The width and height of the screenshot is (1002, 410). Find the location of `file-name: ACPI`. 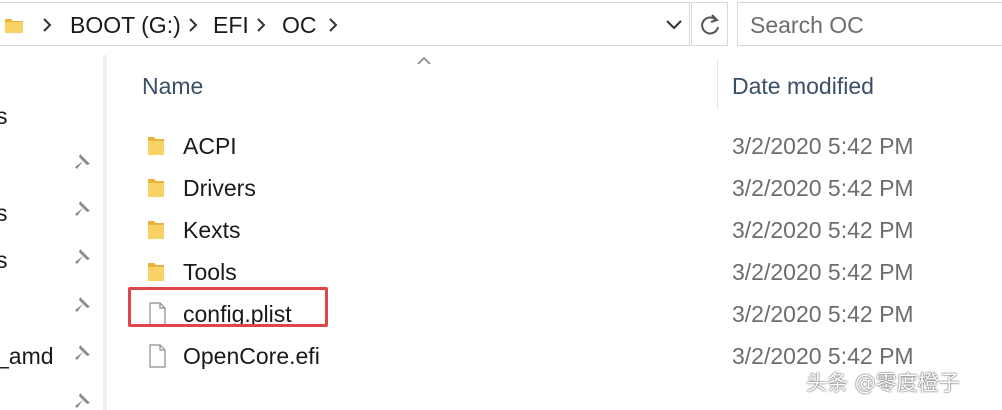

file-name: ACPI is located at coordinates (210, 146).